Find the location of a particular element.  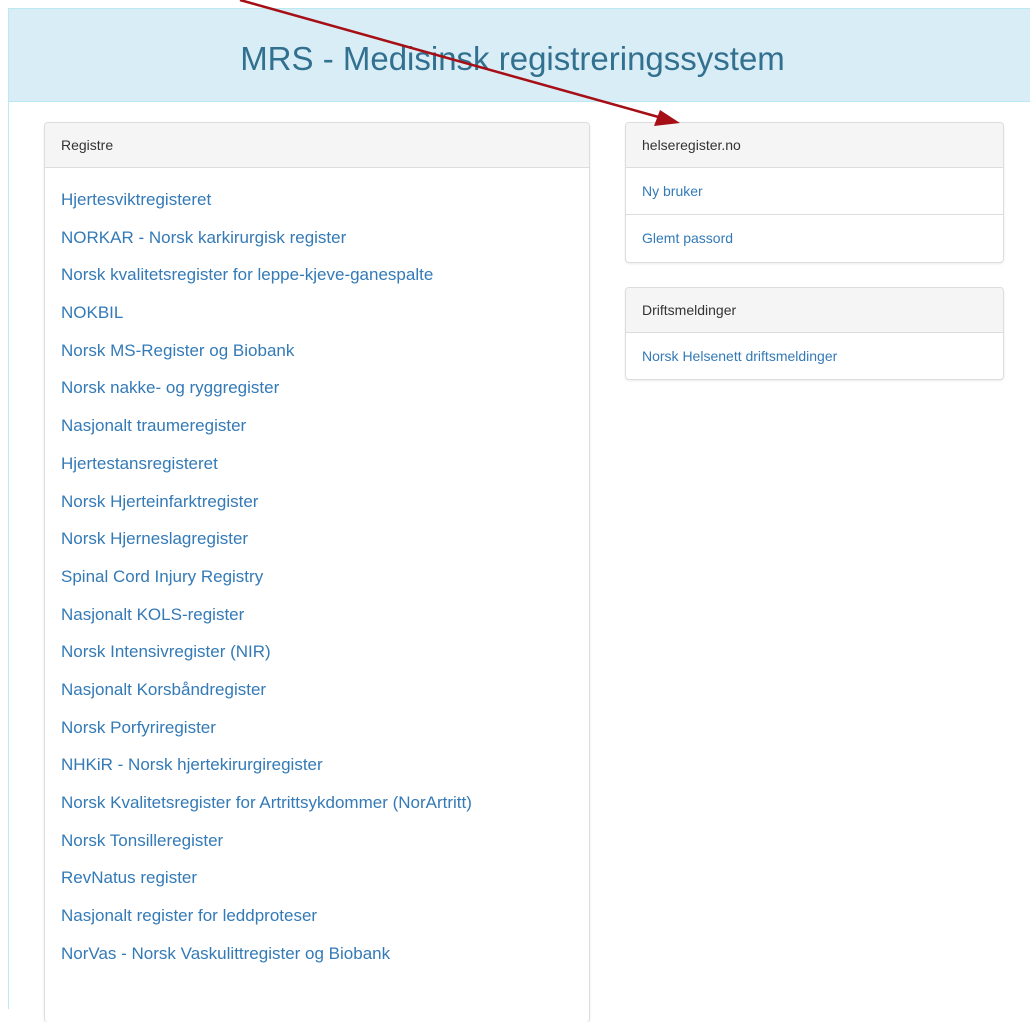

operations-heading: Driftsmeldinger is located at coordinates (814, 310).